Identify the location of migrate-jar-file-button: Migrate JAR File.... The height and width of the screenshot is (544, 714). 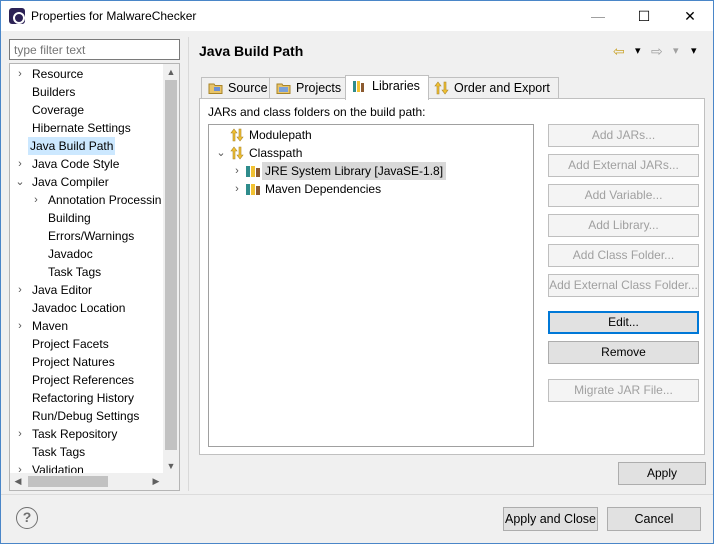
(623, 390).